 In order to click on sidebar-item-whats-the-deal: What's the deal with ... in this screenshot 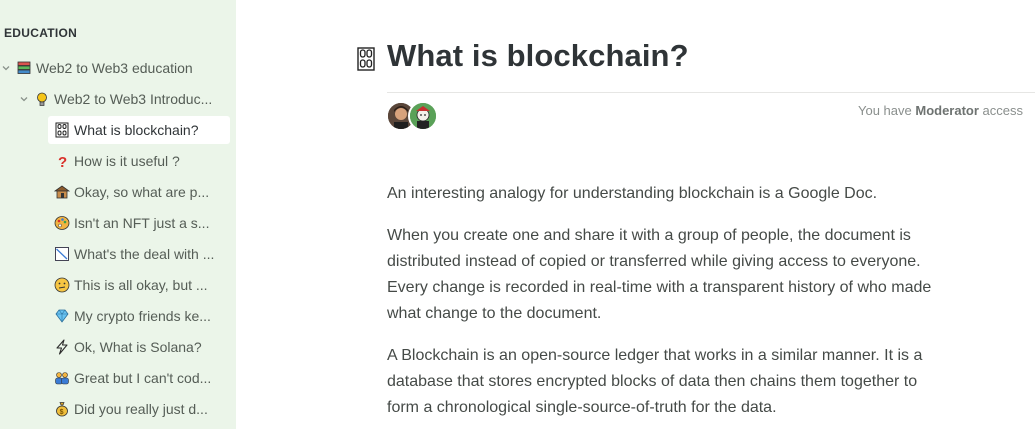, I will do `click(142, 254)`.